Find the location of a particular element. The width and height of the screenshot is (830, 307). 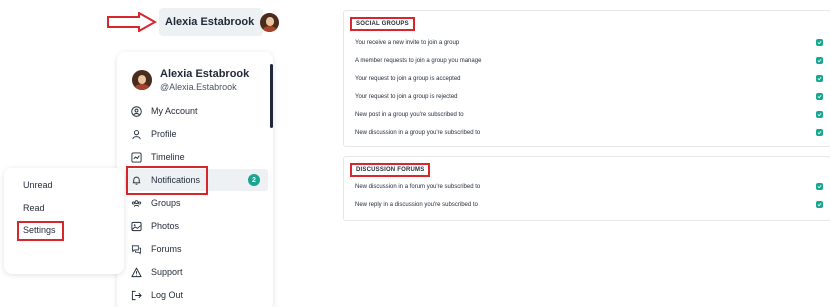

top-user-name: Alexia Estabrook is located at coordinates (210, 22).